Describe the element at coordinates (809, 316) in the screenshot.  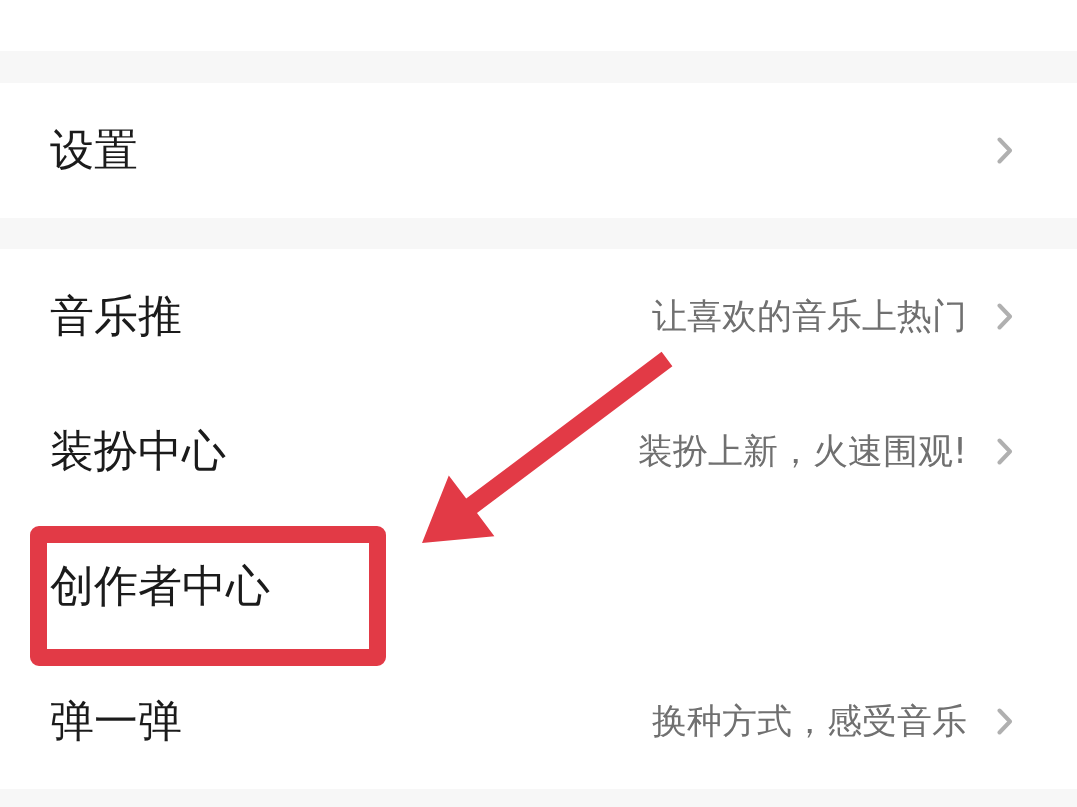
I see `row-subtitle: 让喜欢的音乐上热门` at that location.